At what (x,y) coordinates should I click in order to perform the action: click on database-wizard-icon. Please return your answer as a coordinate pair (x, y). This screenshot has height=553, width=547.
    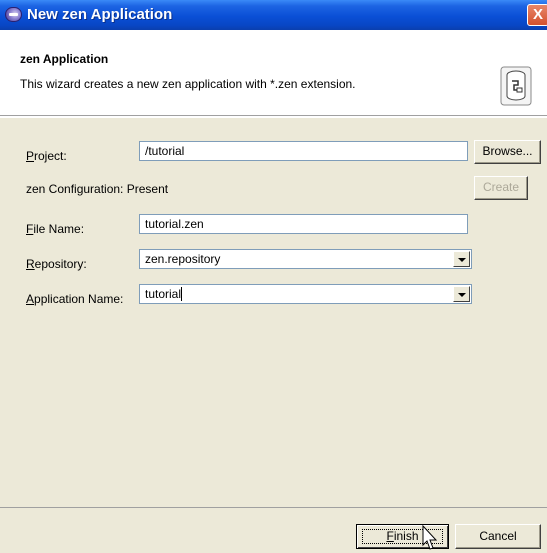
    Looking at the image, I should click on (516, 86).